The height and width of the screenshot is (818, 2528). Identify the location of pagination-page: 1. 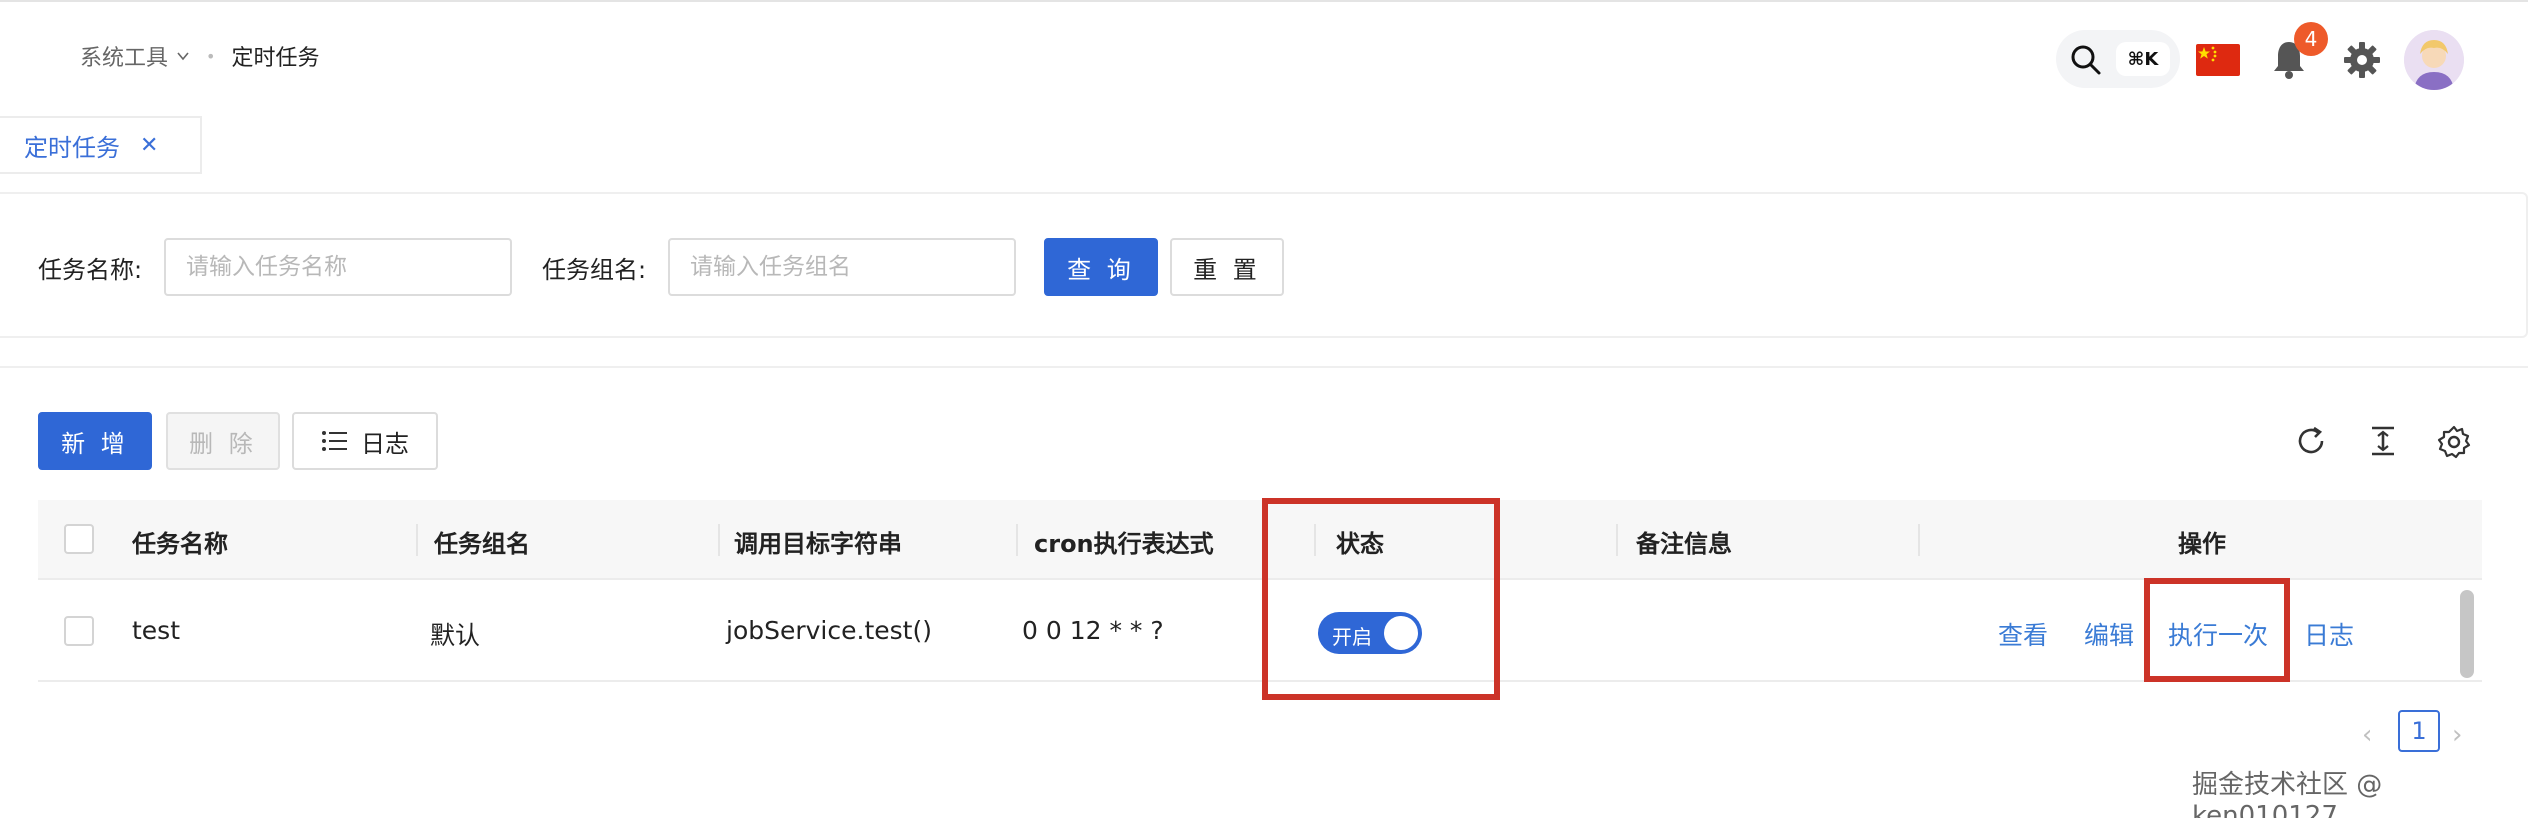
(2419, 731).